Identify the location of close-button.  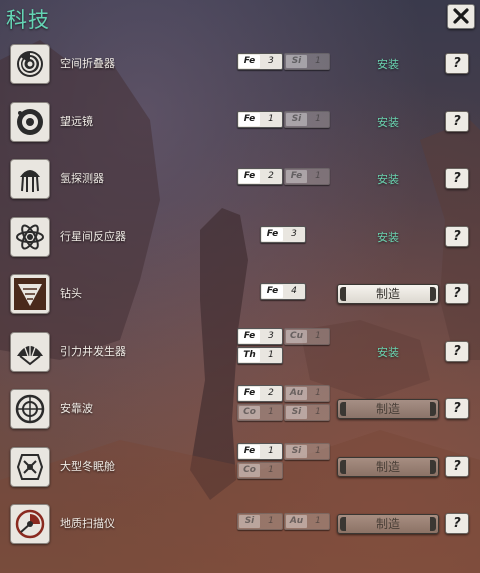
(461, 16).